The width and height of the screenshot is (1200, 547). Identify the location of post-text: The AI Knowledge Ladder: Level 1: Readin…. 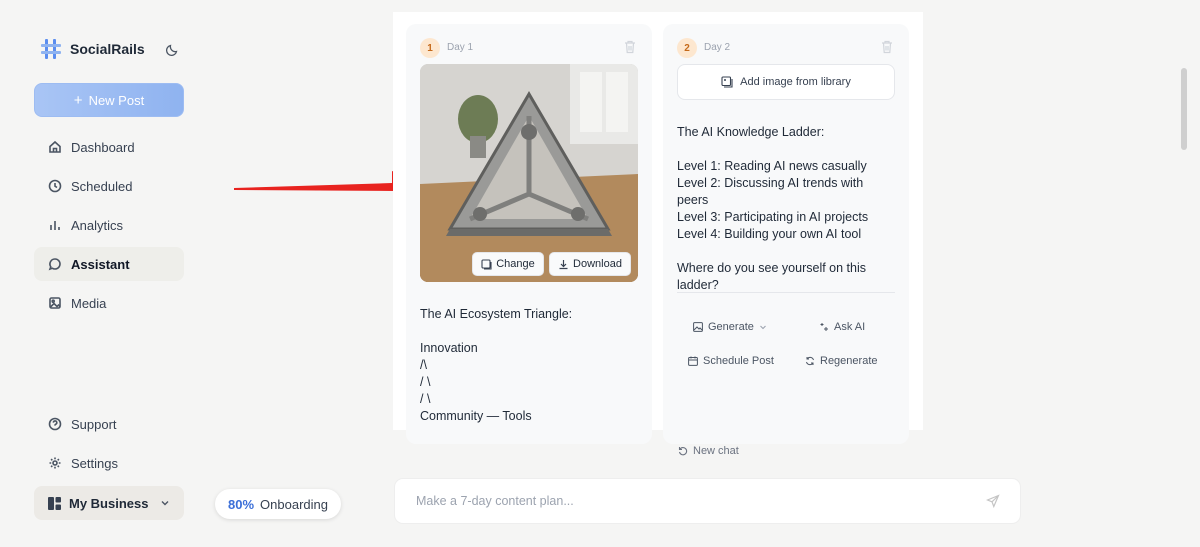
(786, 209).